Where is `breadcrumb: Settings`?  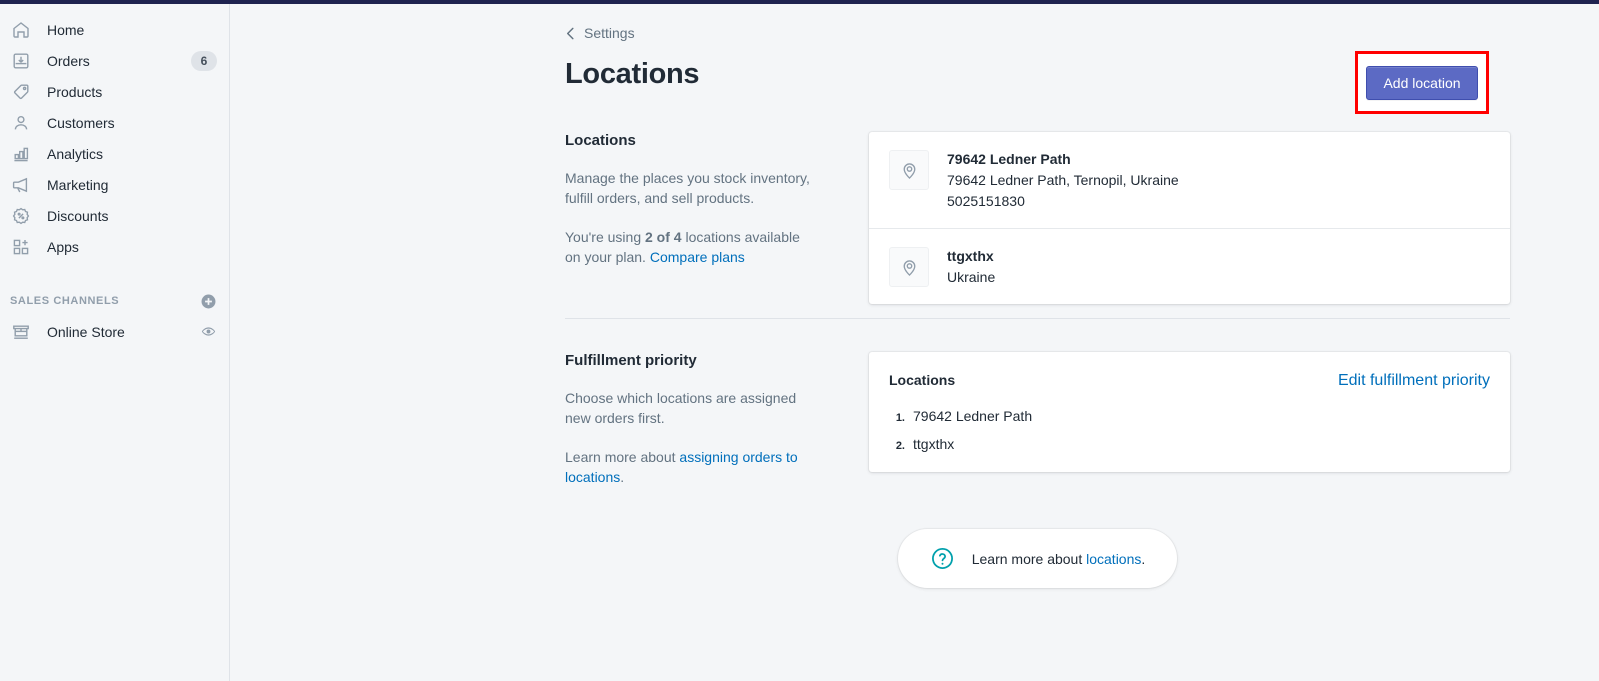
breadcrumb: Settings is located at coordinates (600, 33).